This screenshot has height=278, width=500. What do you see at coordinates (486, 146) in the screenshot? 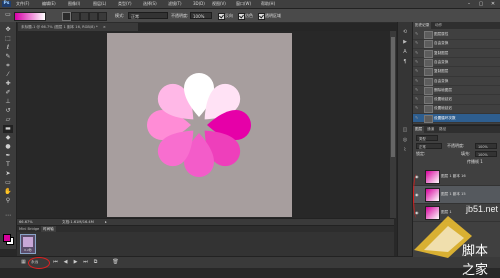
I see `layer-opacity-input: 100%` at bounding box center [486, 146].